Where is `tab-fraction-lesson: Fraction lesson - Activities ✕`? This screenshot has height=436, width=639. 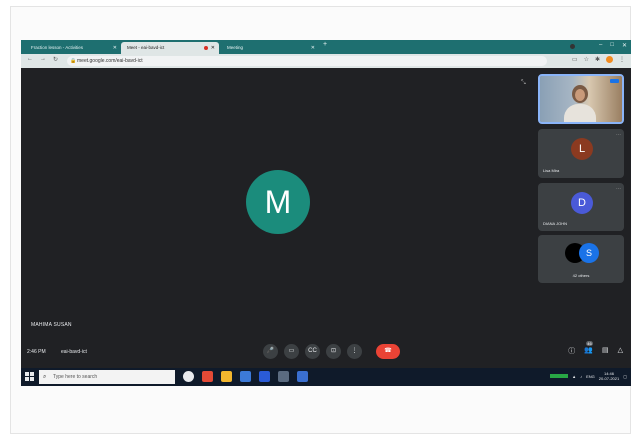 tab-fraction-lesson: Fraction lesson - Activities ✕ is located at coordinates (73, 48).